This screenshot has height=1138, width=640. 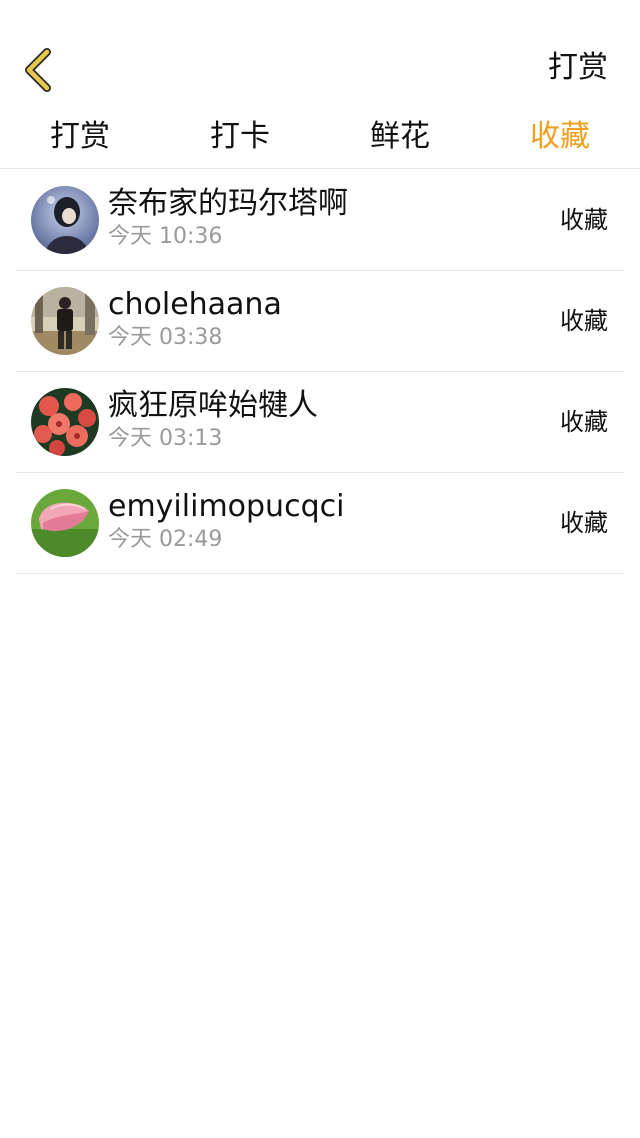 I want to click on avatar-dark-portrait-icon, so click(x=65, y=220).